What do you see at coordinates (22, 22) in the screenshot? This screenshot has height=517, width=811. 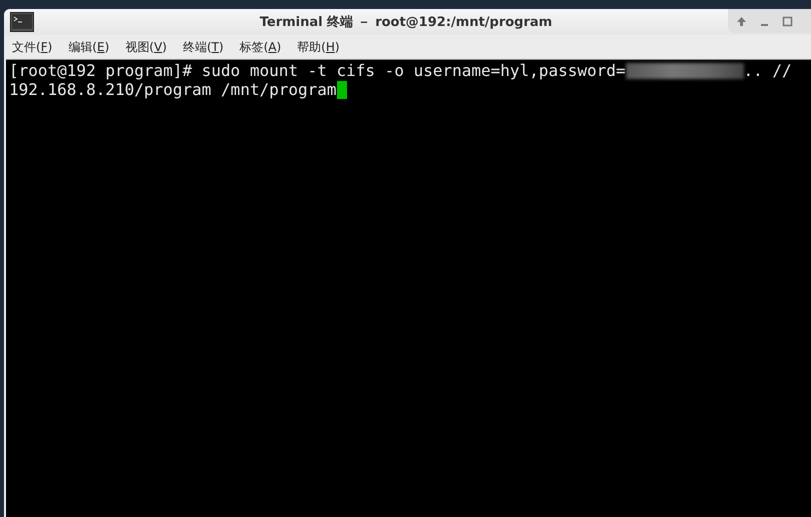 I see `terminal-icon` at bounding box center [22, 22].